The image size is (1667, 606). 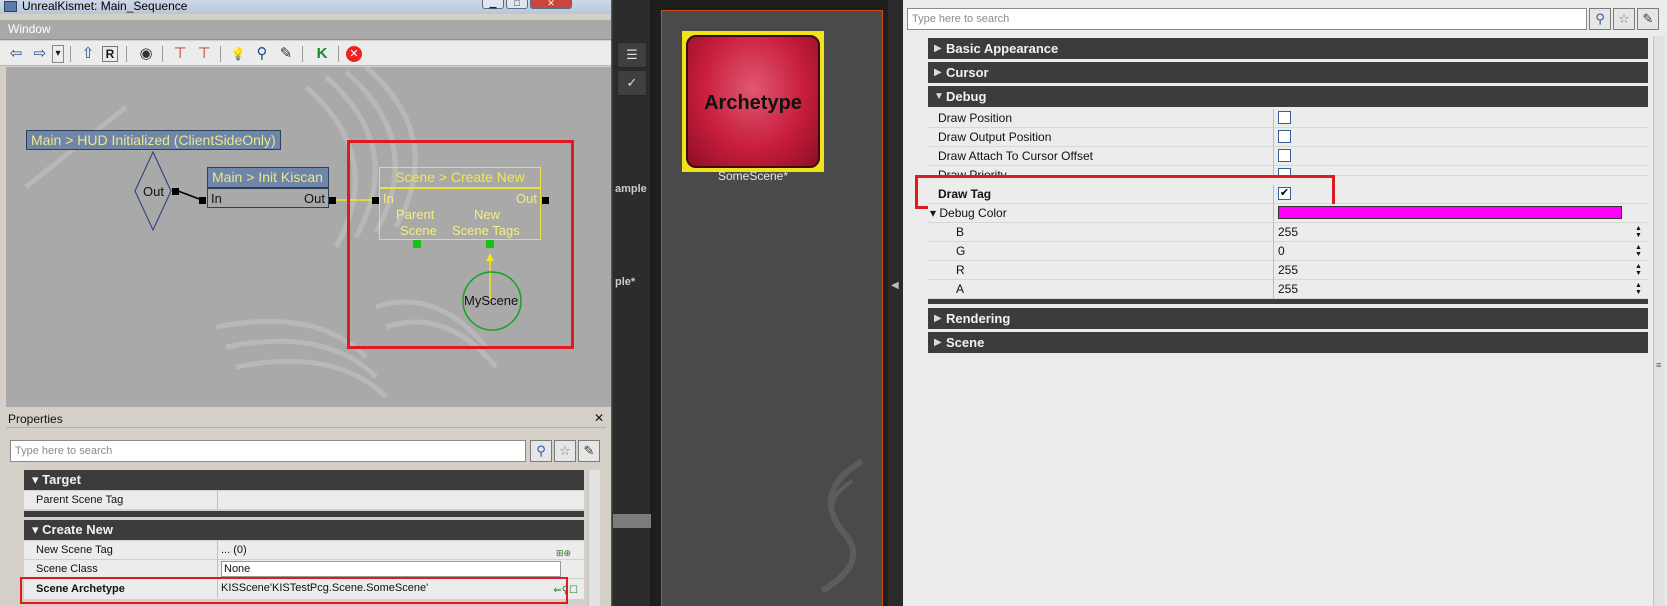 What do you see at coordinates (153, 140) in the screenshot?
I see `event-node-title: Main > HUD Initialized (ClientSideOnly)` at bounding box center [153, 140].